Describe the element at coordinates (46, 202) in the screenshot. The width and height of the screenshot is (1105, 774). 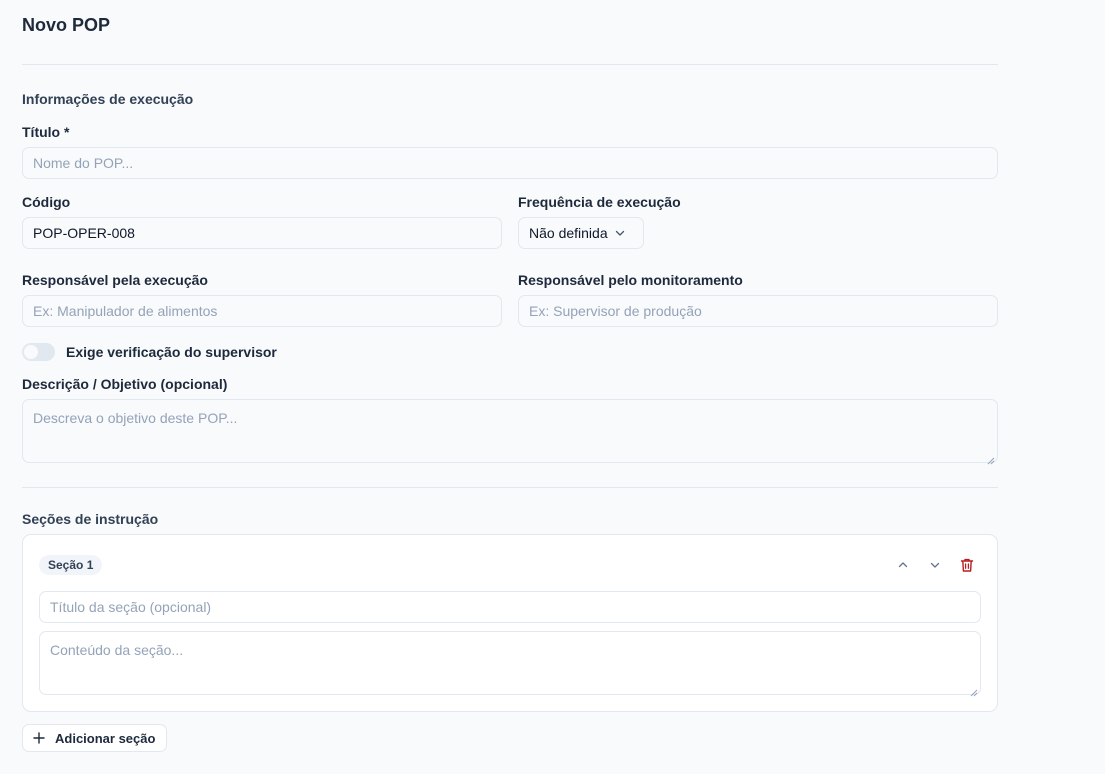
I see `code-label: Código` at that location.